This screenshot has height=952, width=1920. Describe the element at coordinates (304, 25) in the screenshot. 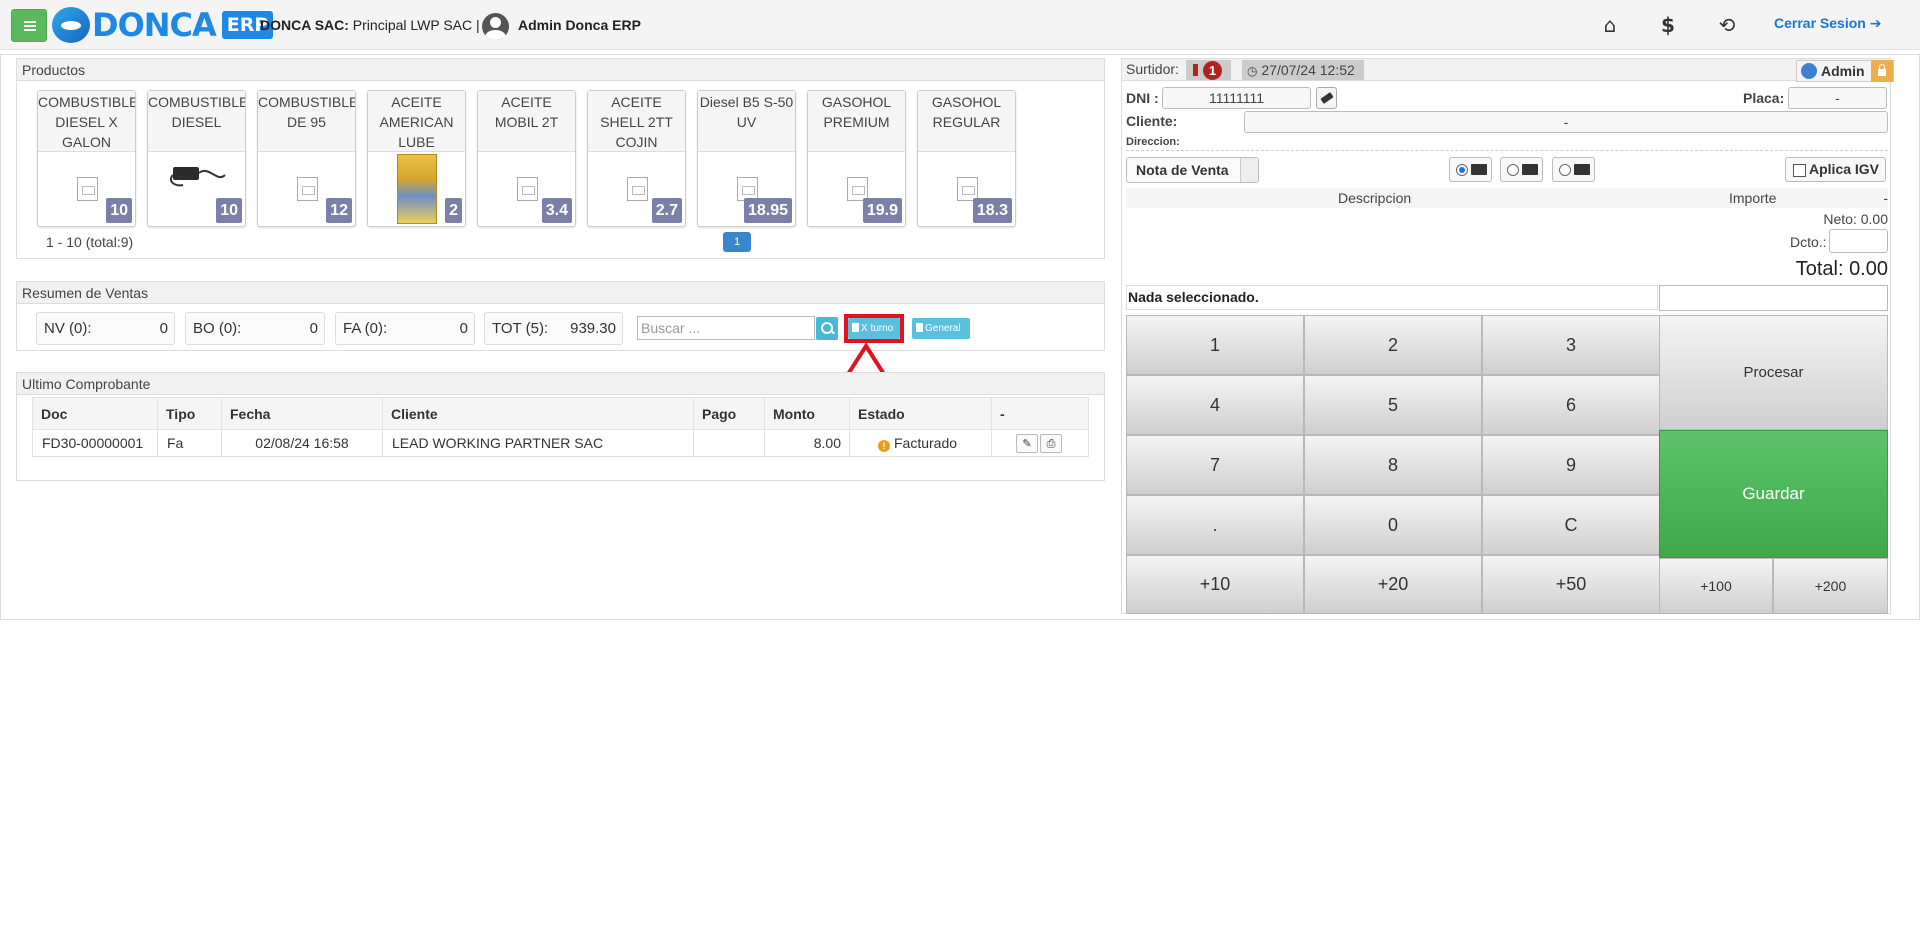

I see `company-name: DONCA SAC:` at that location.